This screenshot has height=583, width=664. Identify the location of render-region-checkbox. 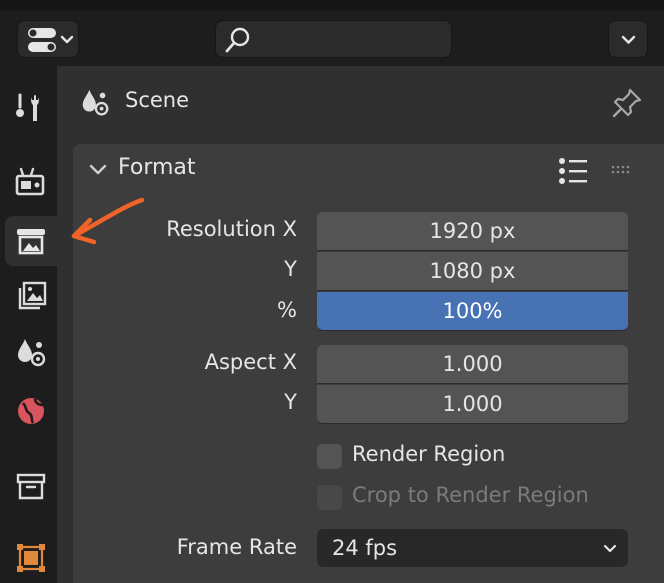
(329, 456).